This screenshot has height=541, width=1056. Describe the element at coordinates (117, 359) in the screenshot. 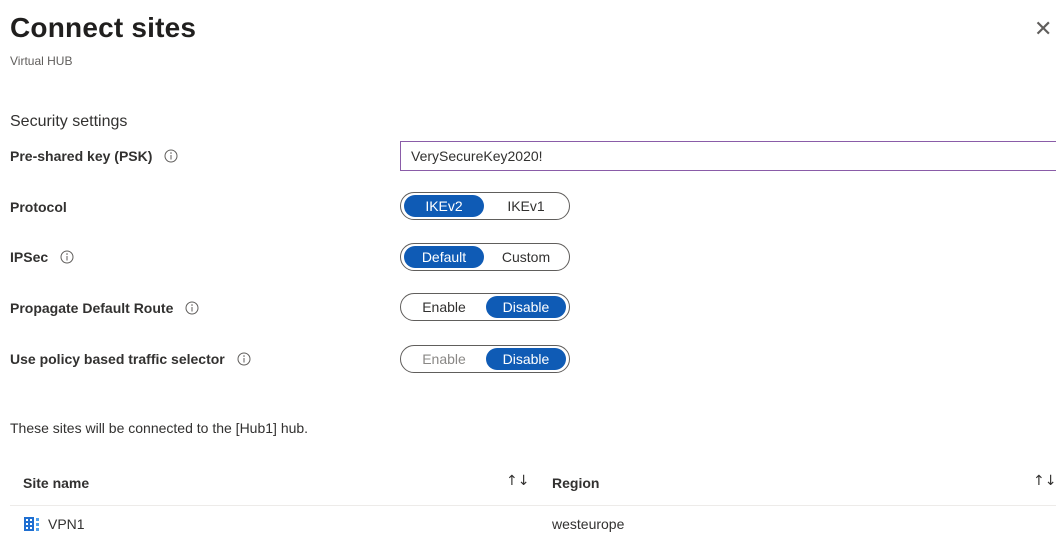

I see `policy-label: Use policy based traffic selector` at that location.